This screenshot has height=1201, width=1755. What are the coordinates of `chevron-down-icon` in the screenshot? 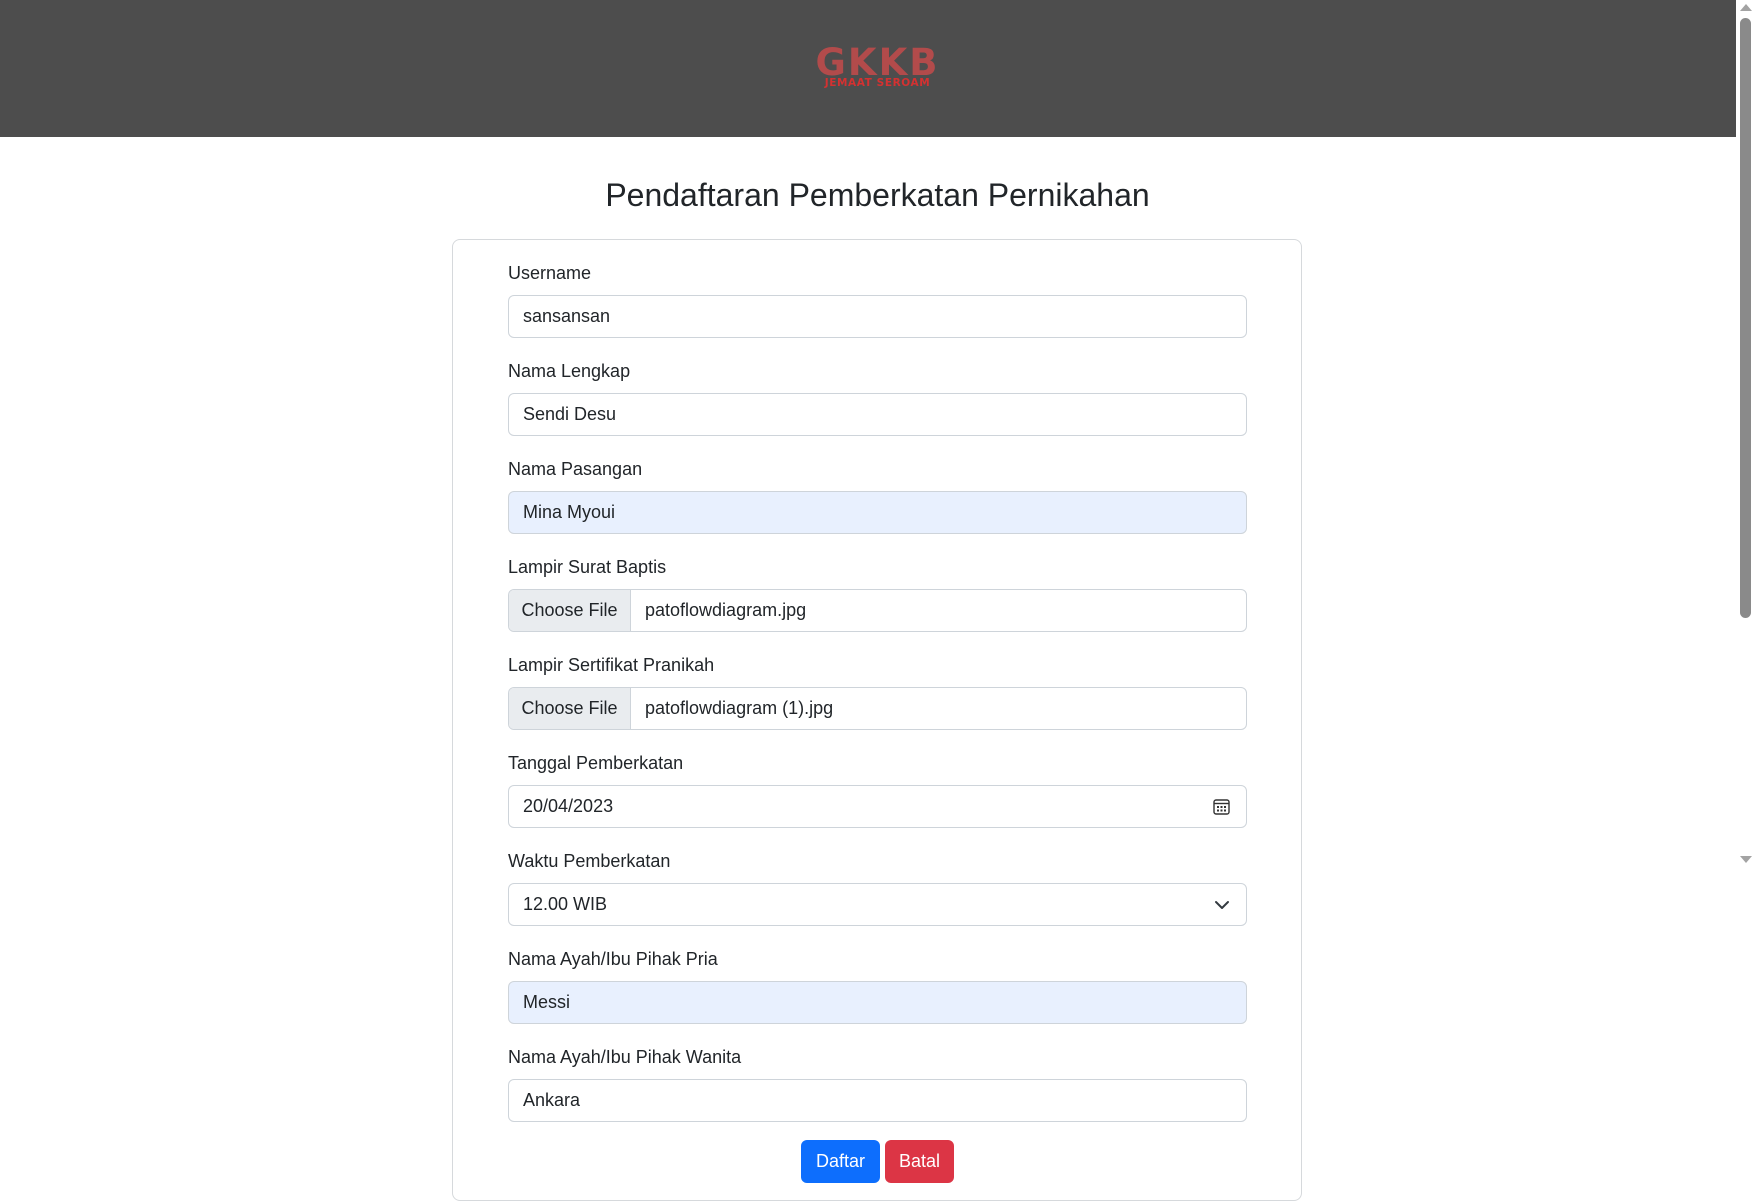 It's located at (1222, 905).